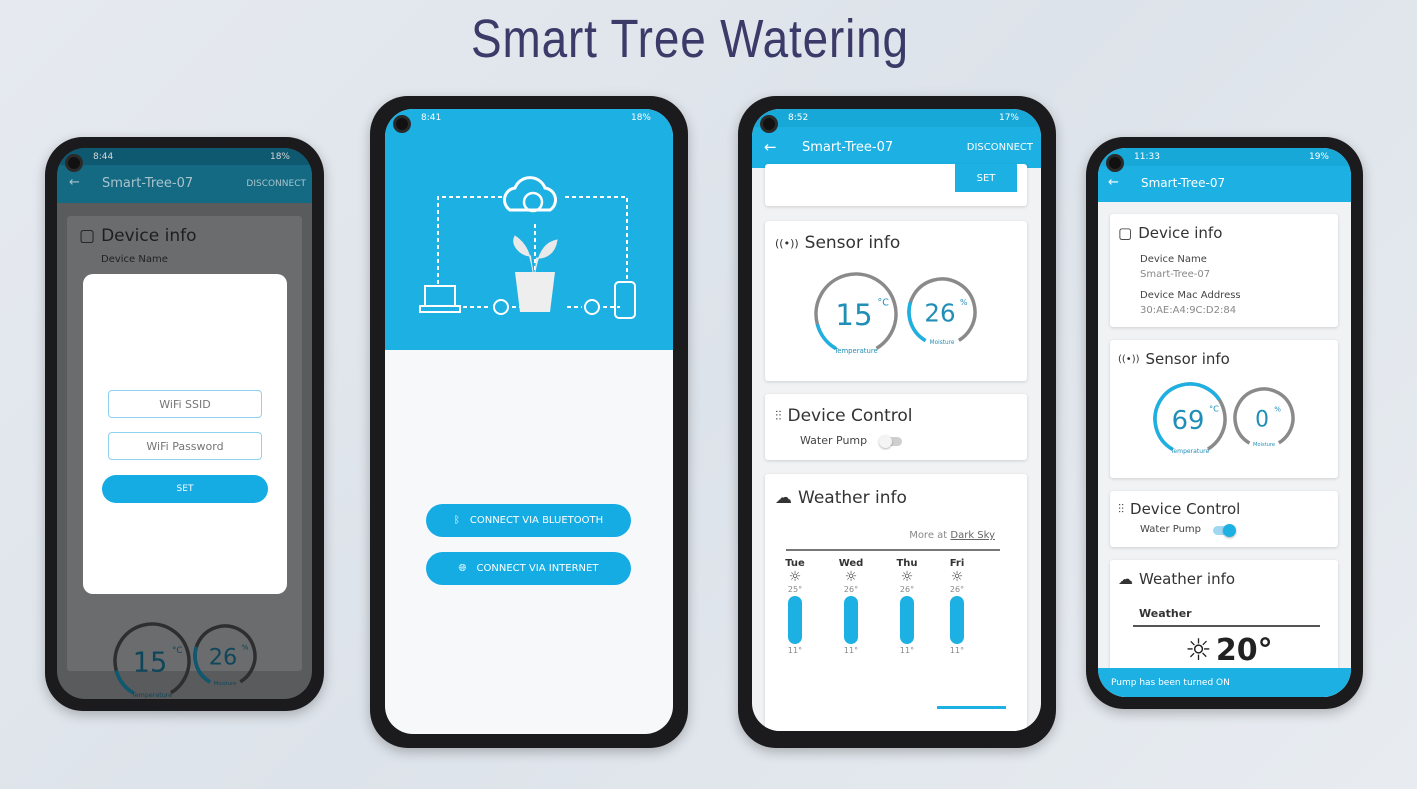 This screenshot has width=1417, height=789. Describe the element at coordinates (625, 300) in the screenshot. I see `phone-icon` at that location.